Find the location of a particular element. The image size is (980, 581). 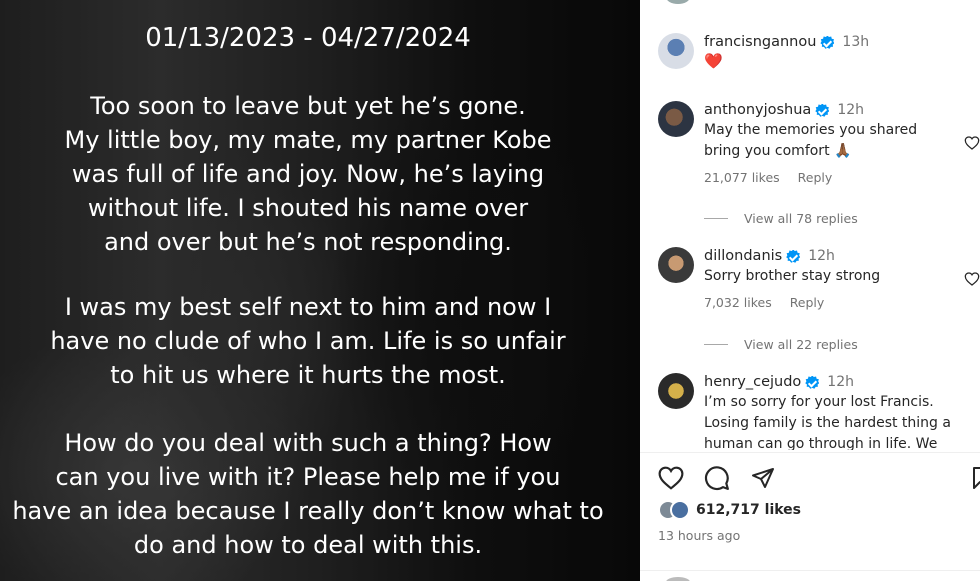

comment-username: dillondanis is located at coordinates (743, 256).